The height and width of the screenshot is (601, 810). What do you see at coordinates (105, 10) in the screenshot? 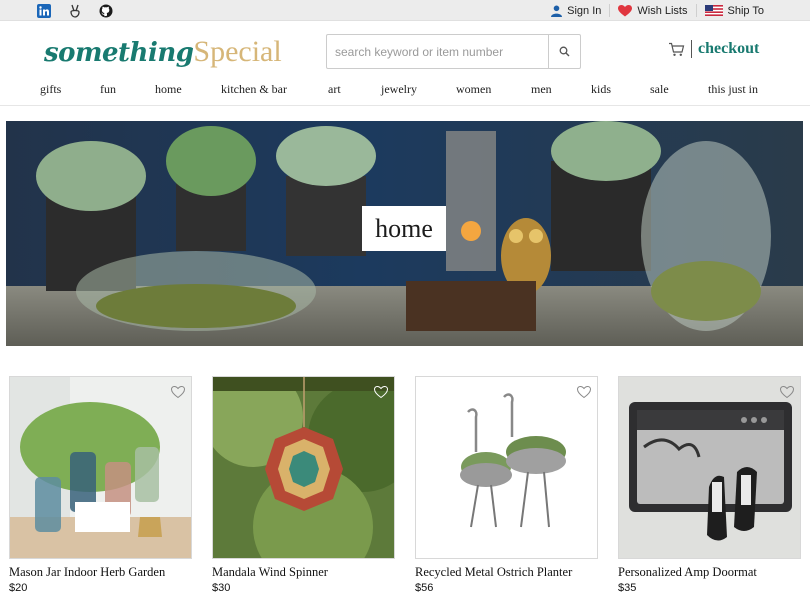
I see `github-icon` at bounding box center [105, 10].